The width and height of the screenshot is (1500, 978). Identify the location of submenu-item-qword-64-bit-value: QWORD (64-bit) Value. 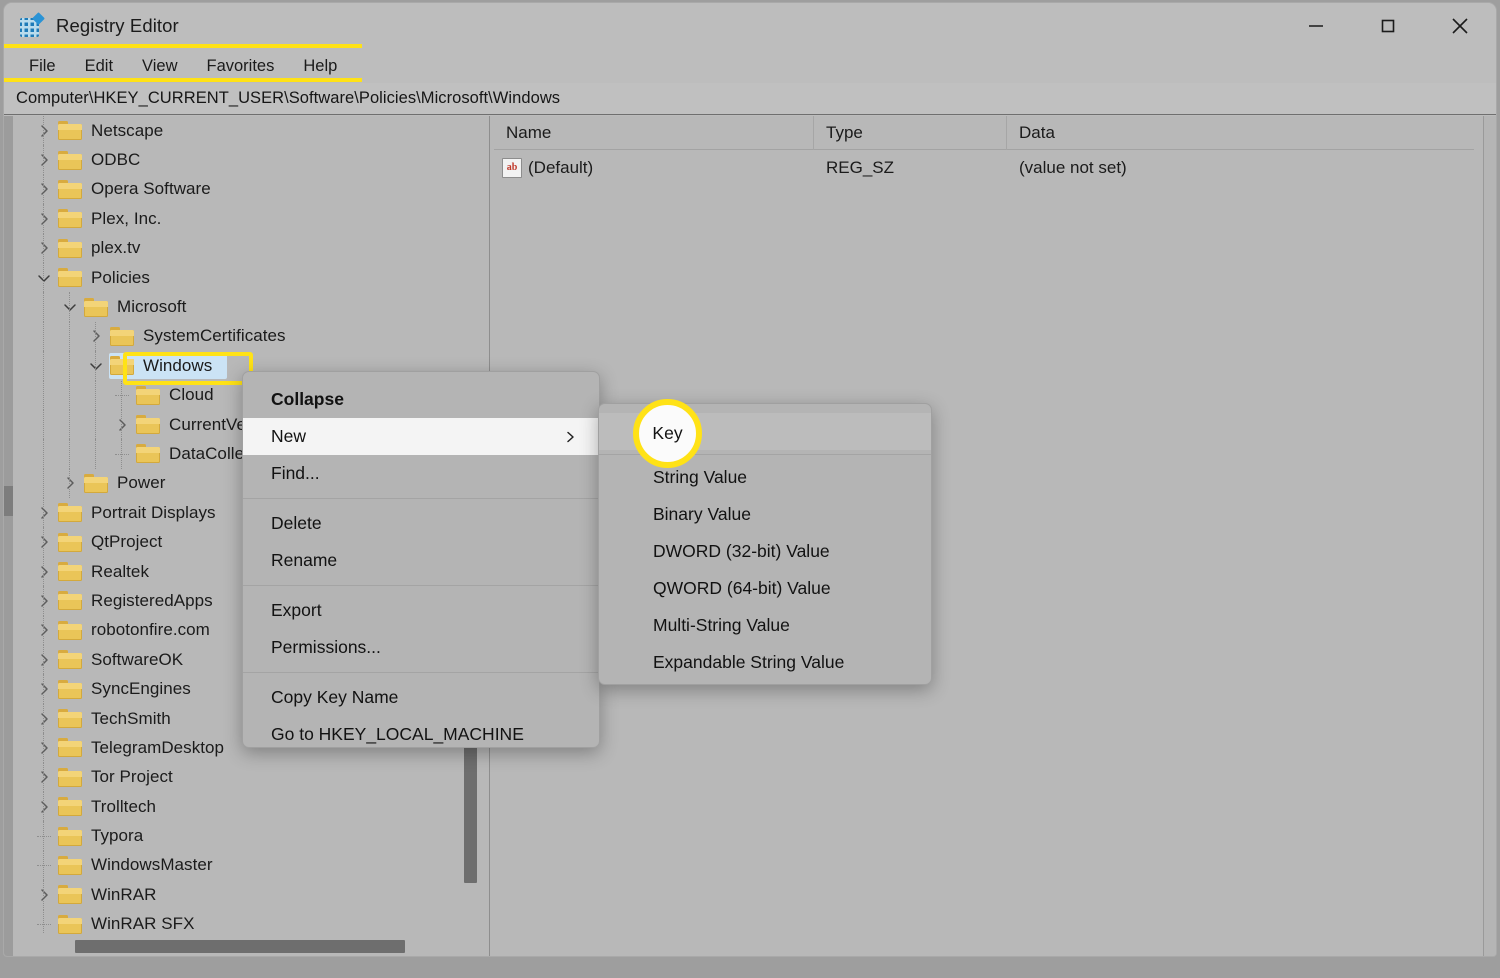
(765, 588).